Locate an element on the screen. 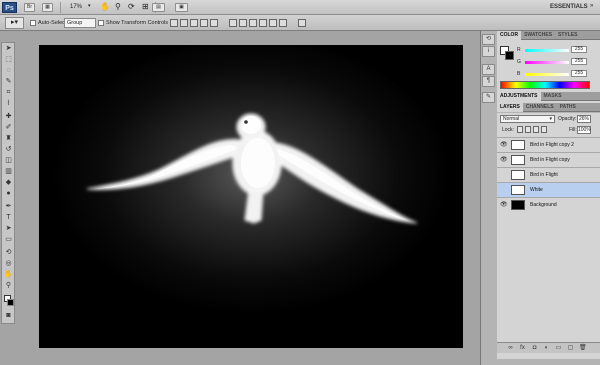 This screenshot has height=365, width=600. view-extras-button: ▦ is located at coordinates (47, 7).